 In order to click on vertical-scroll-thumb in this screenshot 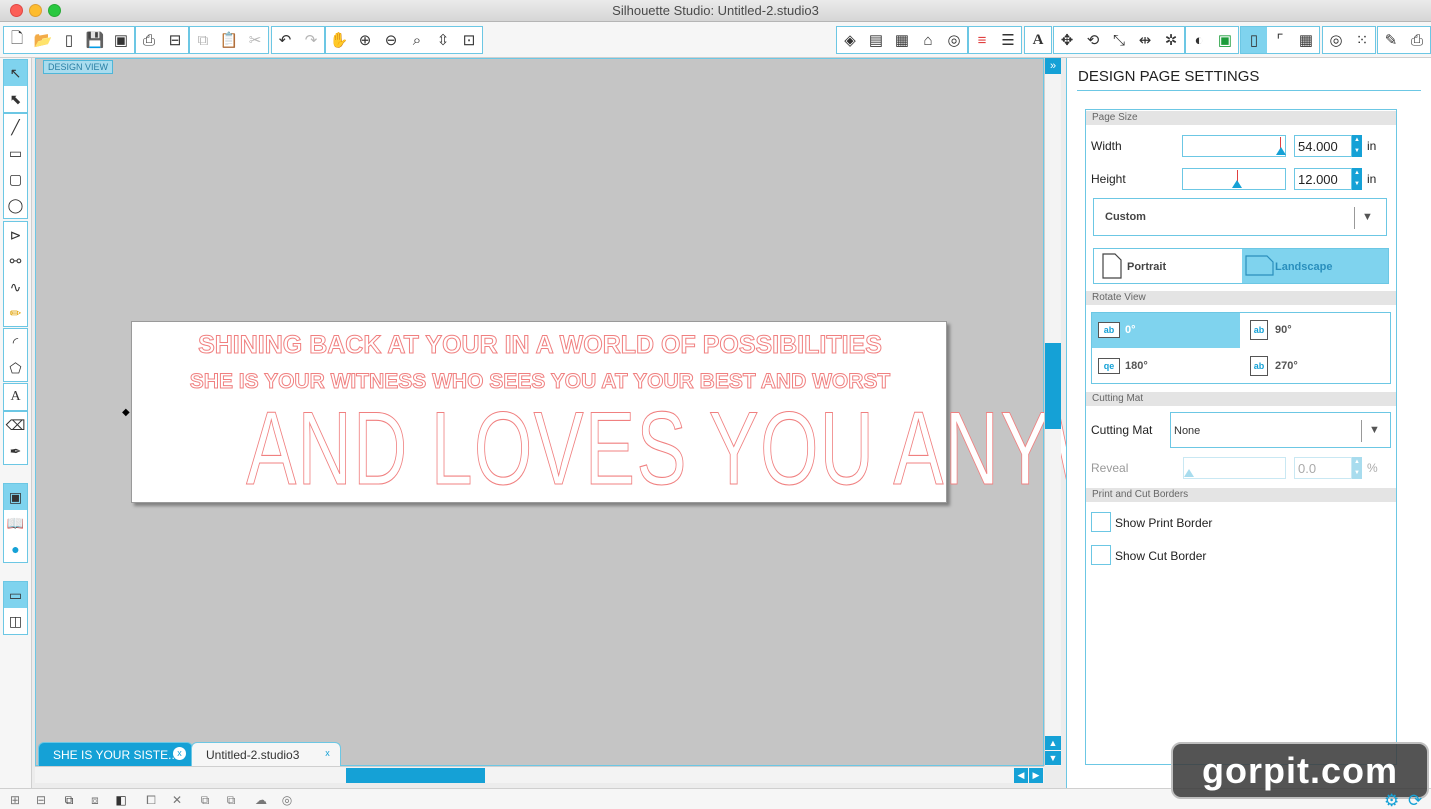, I will do `click(1053, 386)`.